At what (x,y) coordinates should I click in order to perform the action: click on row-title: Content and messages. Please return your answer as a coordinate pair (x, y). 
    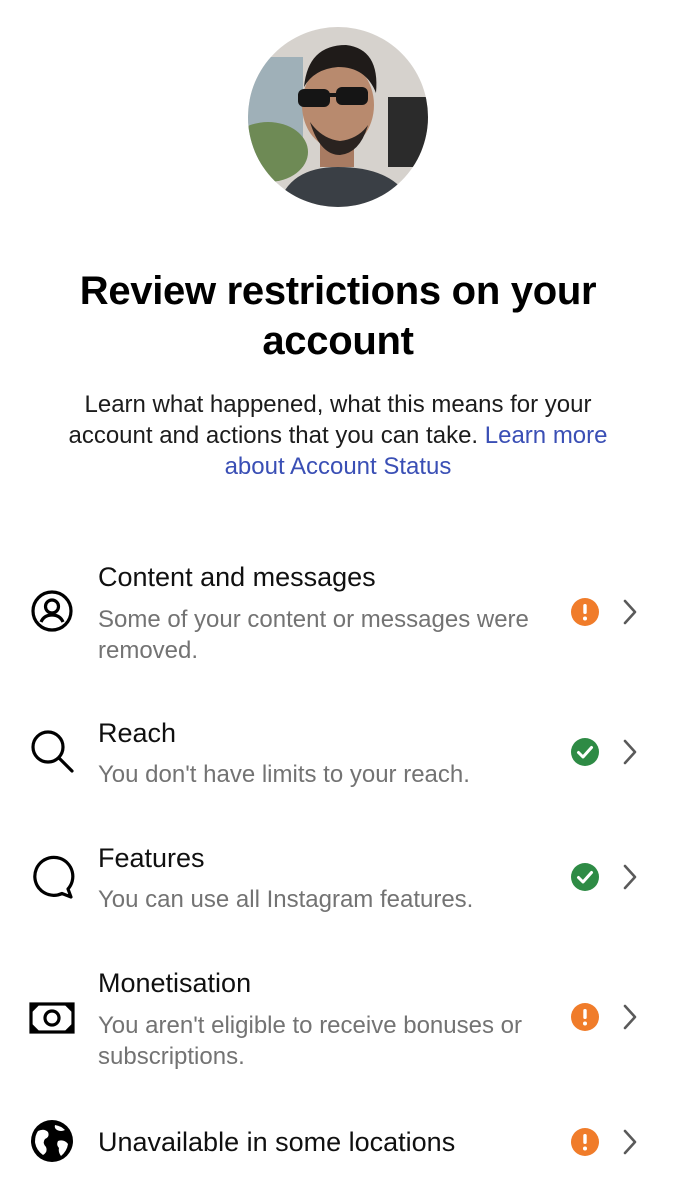
    Looking at the image, I should click on (237, 577).